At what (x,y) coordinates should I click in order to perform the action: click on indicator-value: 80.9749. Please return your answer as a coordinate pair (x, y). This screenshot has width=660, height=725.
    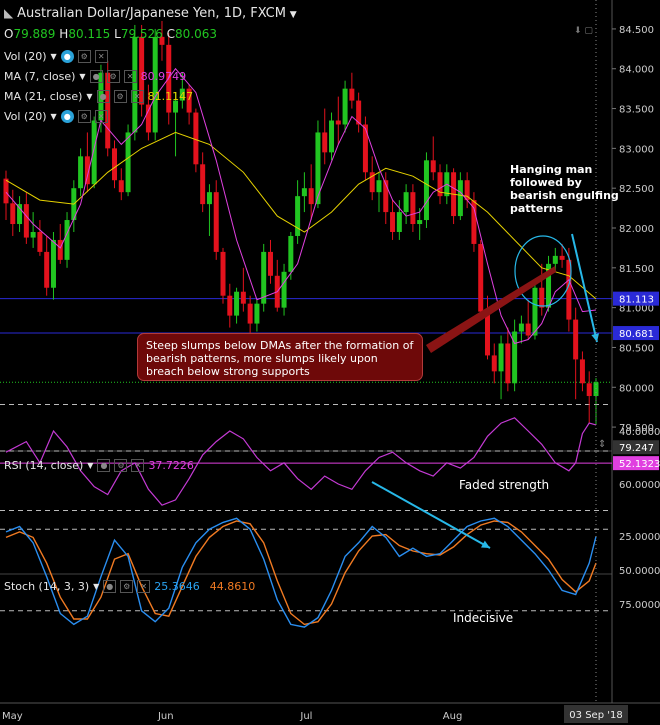
    Looking at the image, I should click on (163, 76).